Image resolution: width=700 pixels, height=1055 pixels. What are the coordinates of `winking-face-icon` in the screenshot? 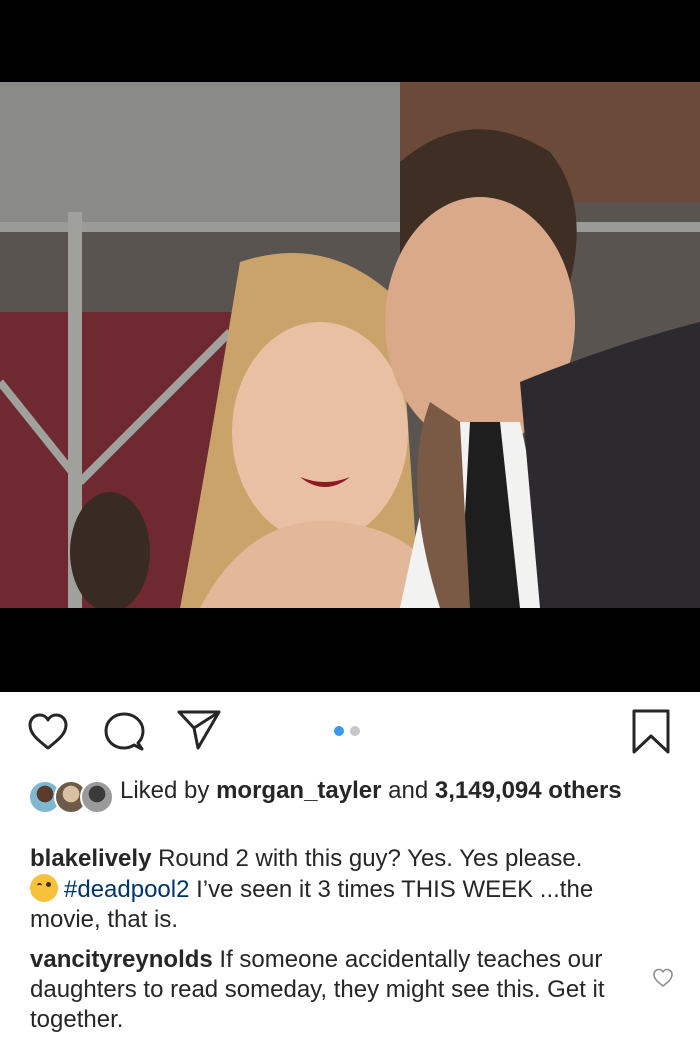 It's located at (44, 888).